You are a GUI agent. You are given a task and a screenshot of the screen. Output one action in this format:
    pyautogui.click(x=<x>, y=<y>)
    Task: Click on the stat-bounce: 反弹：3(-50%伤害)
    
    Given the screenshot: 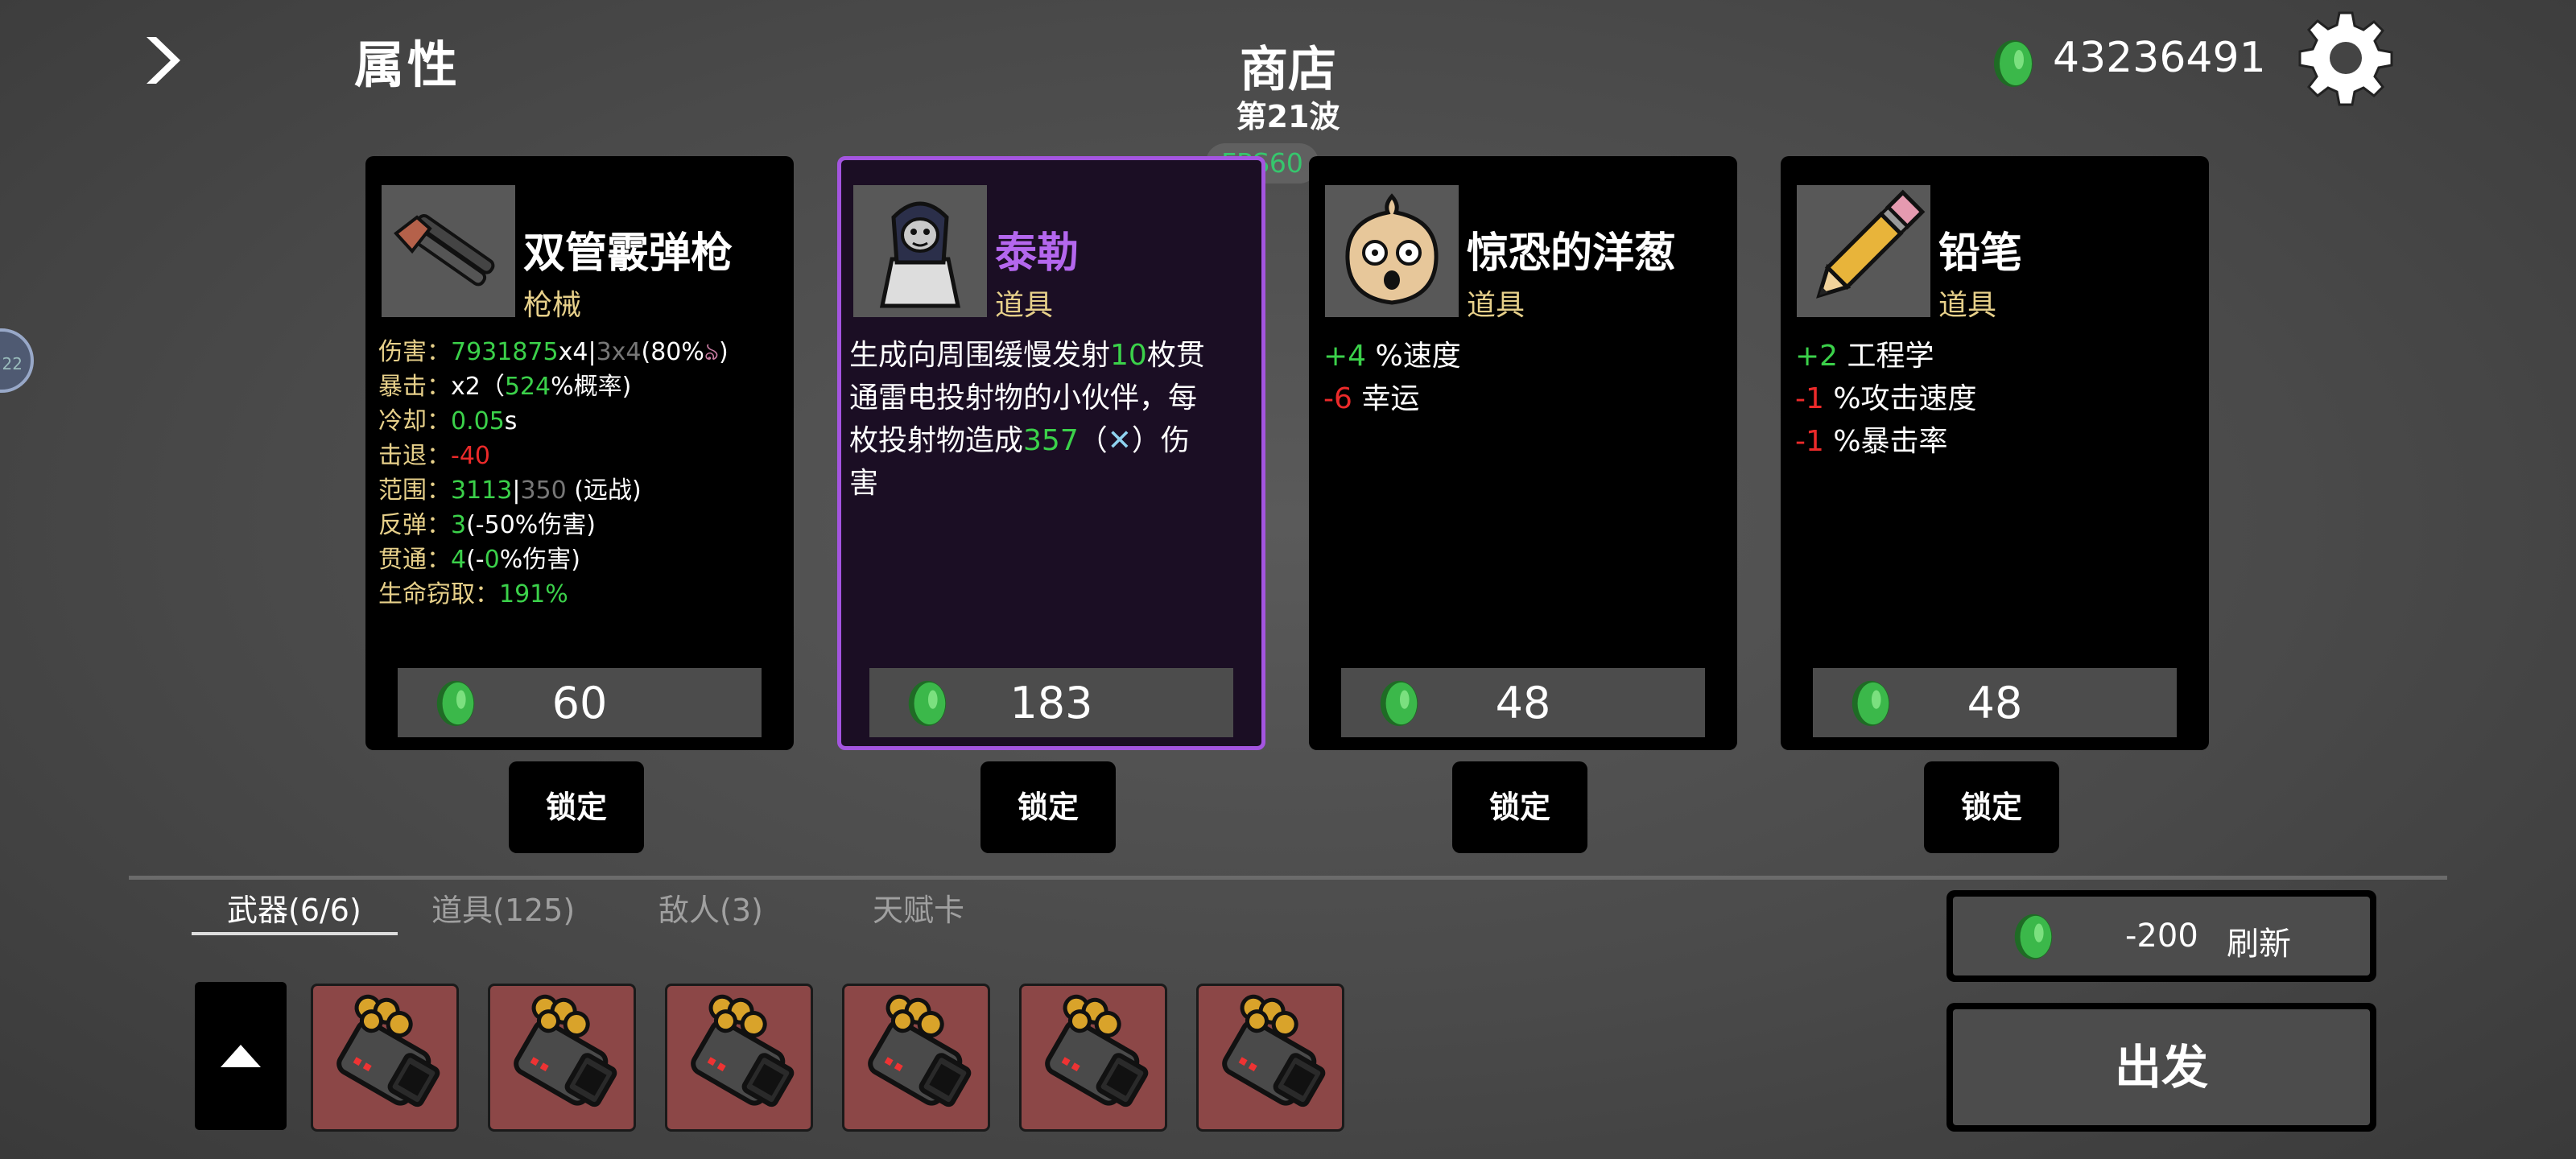 What is the action you would take?
    pyautogui.click(x=487, y=525)
    